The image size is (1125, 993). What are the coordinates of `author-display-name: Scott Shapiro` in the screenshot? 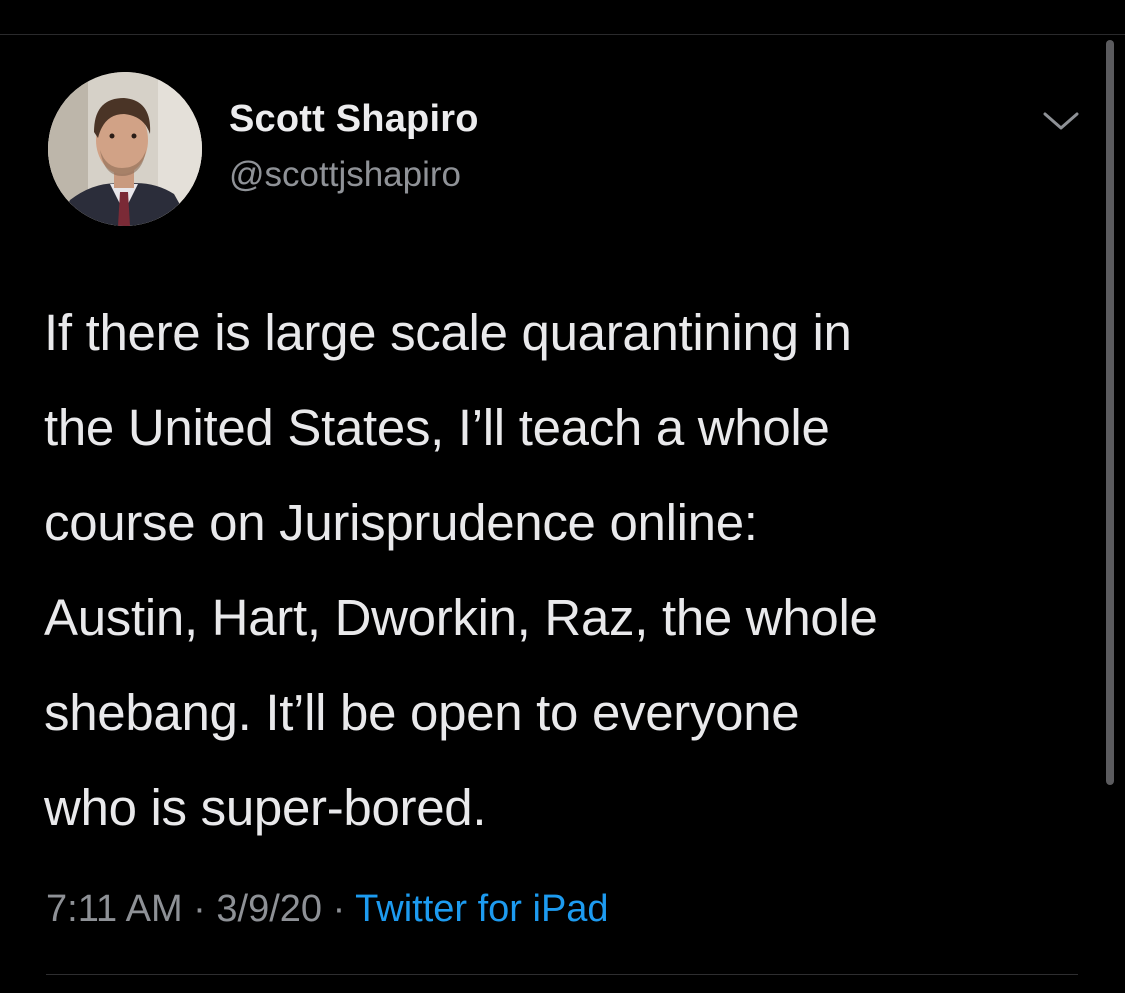 It's located at (354, 119).